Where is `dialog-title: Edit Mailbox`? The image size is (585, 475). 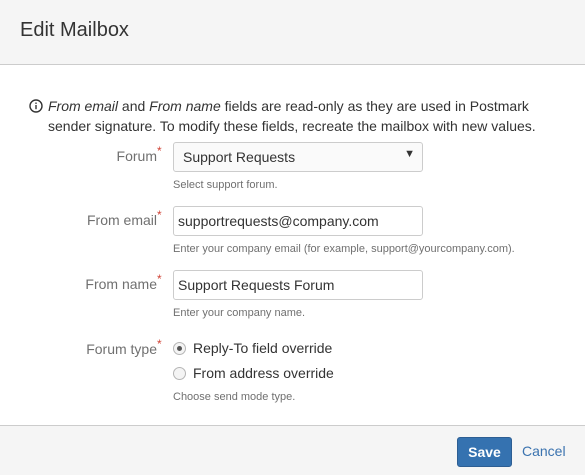 dialog-title: Edit Mailbox is located at coordinates (74, 30).